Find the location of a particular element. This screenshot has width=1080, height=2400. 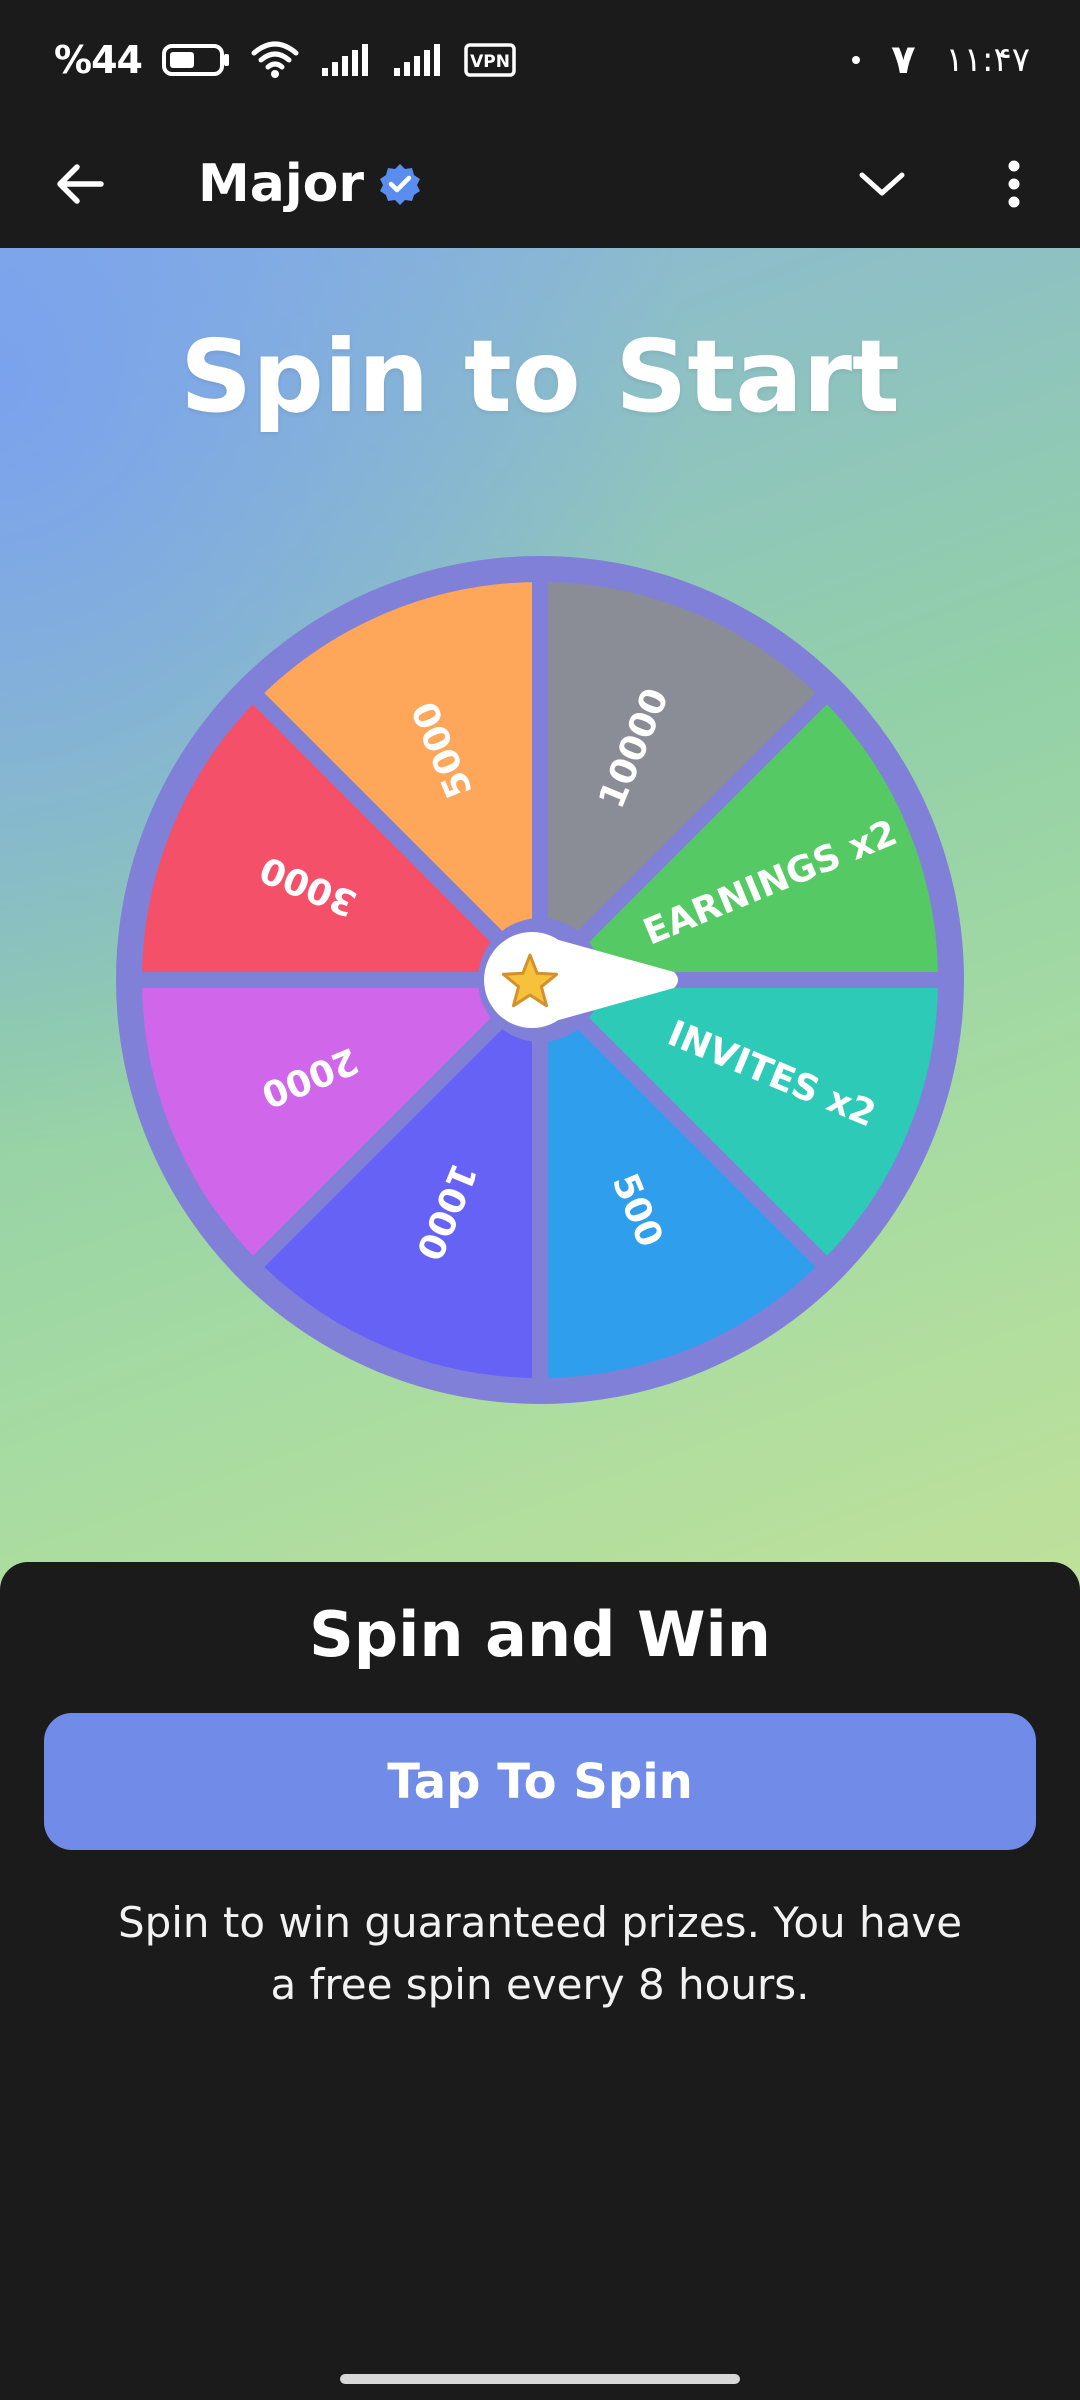

collapse-button is located at coordinates (882, 184).